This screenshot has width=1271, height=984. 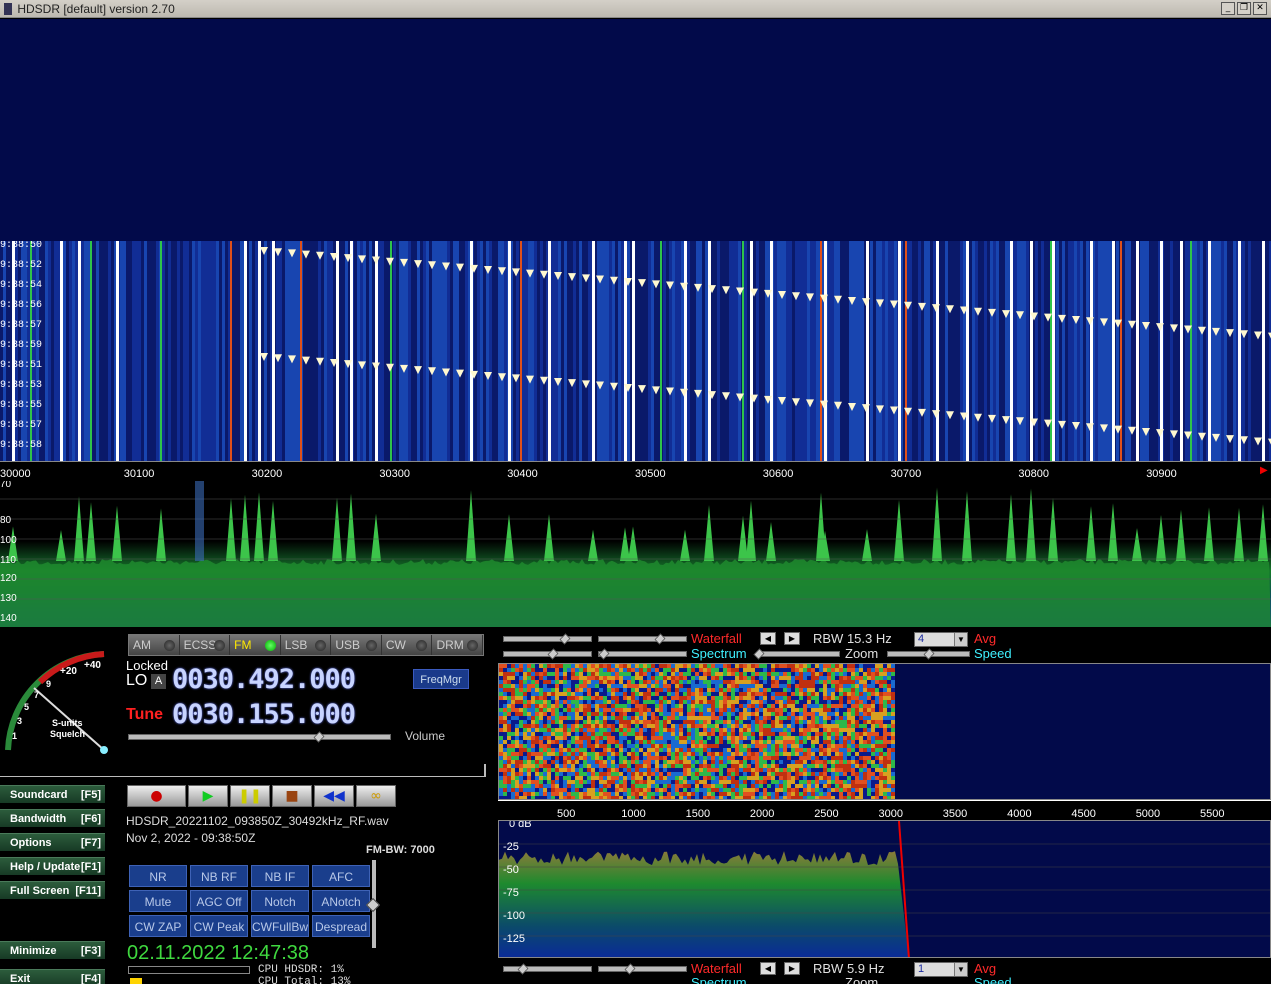 I want to click on record-button: ●, so click(x=156, y=796).